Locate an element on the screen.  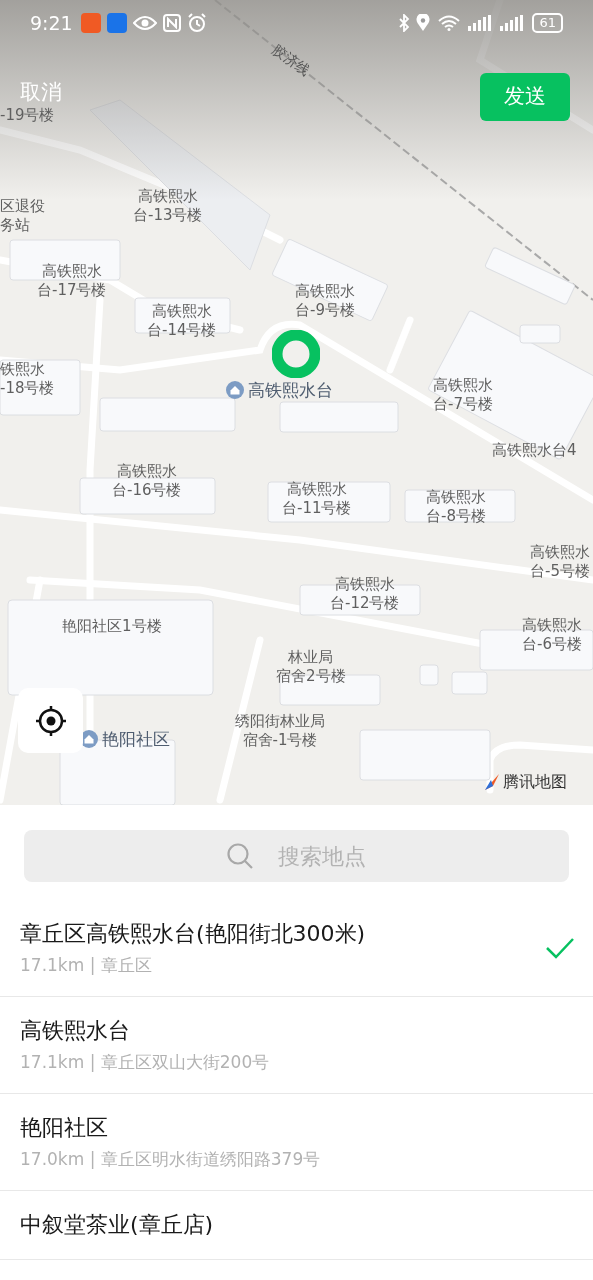
house-icon is located at coordinates (235, 390).